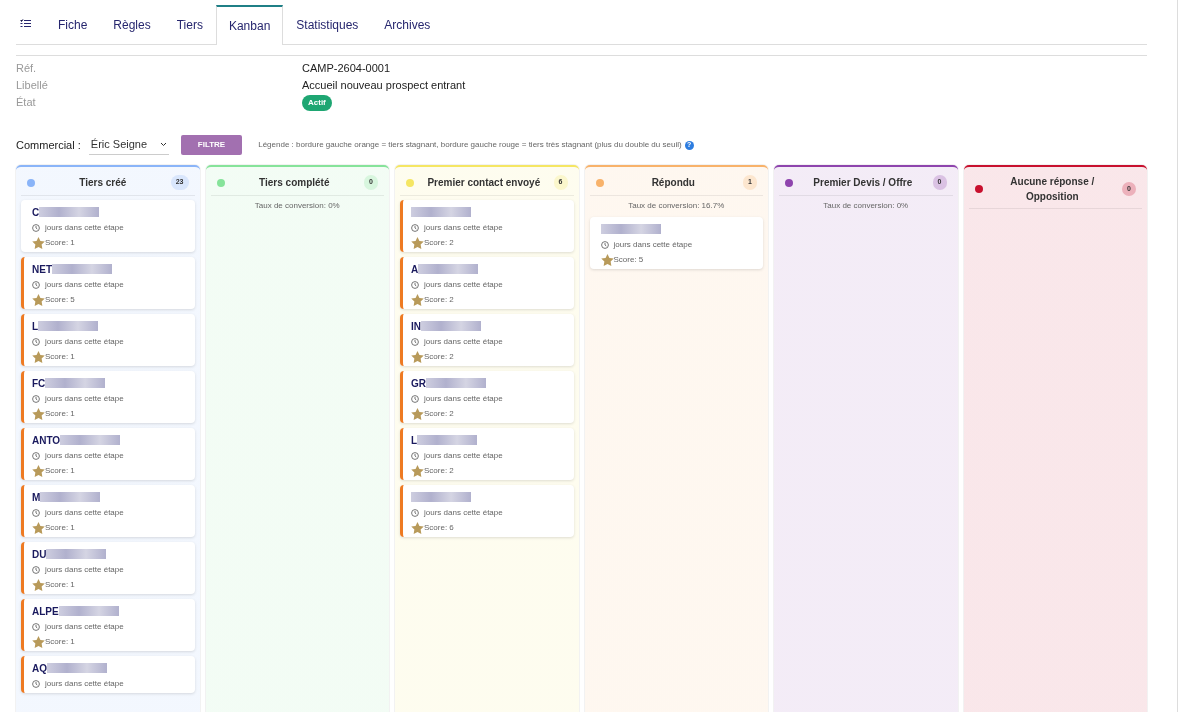 This screenshot has height=712, width=1200. I want to click on prospect-card: L jours dans cette étape Score: 2, so click(487, 454).